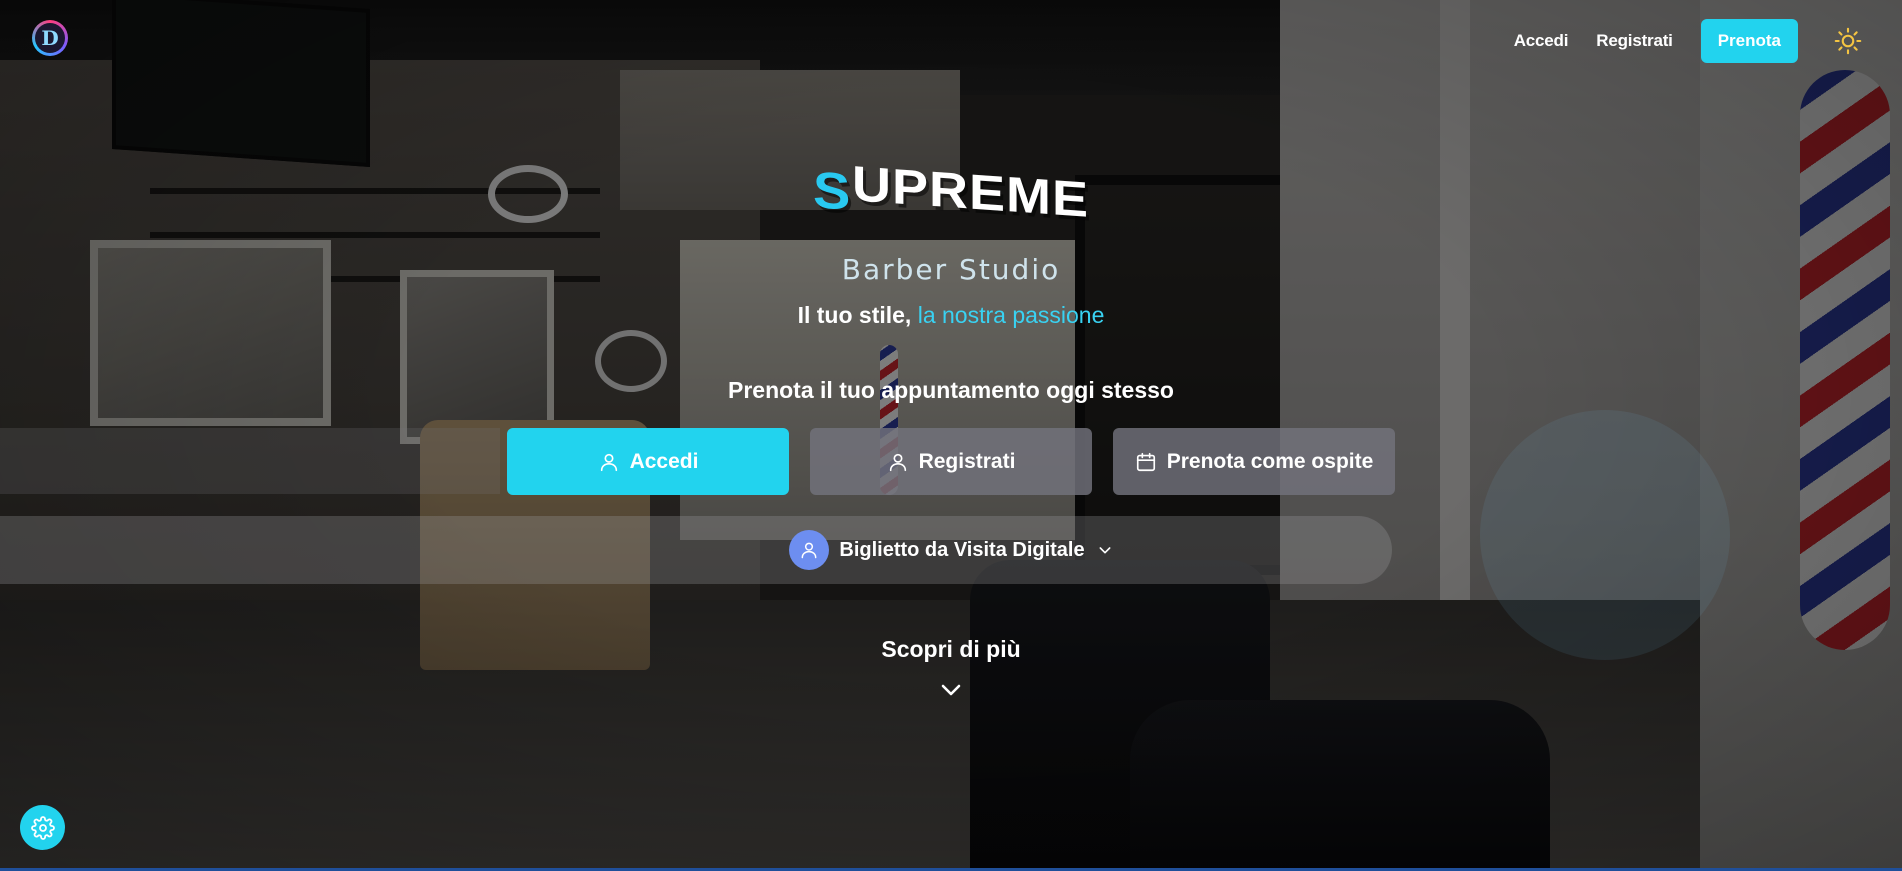 This screenshot has height=871, width=1902. What do you see at coordinates (1848, 41) in the screenshot?
I see `sun-icon` at bounding box center [1848, 41].